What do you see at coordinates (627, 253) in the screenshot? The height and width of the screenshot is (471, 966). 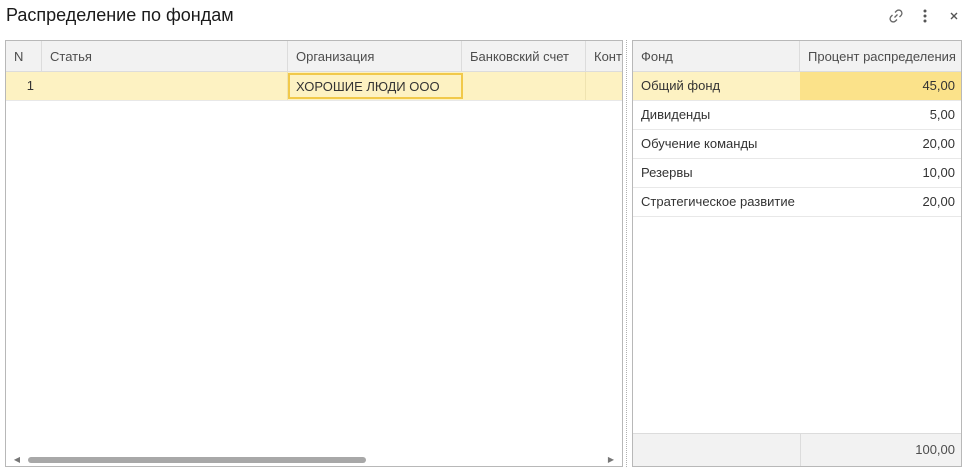 I see `panel-splitter` at bounding box center [627, 253].